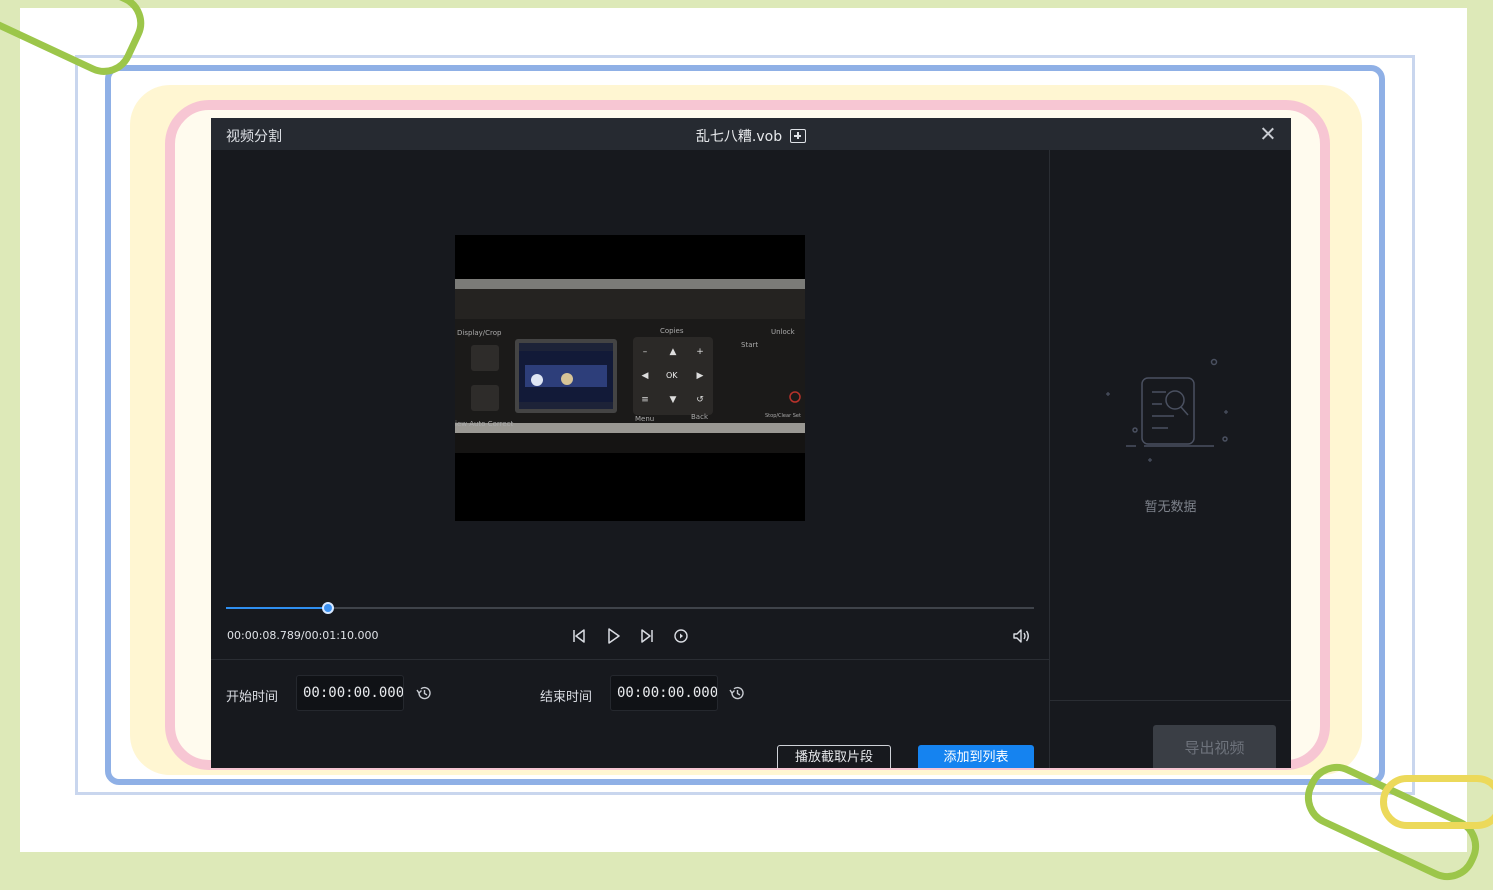 The image size is (1493, 890). What do you see at coordinates (566, 697) in the screenshot?
I see `end-time-label: 结束时间` at bounding box center [566, 697].